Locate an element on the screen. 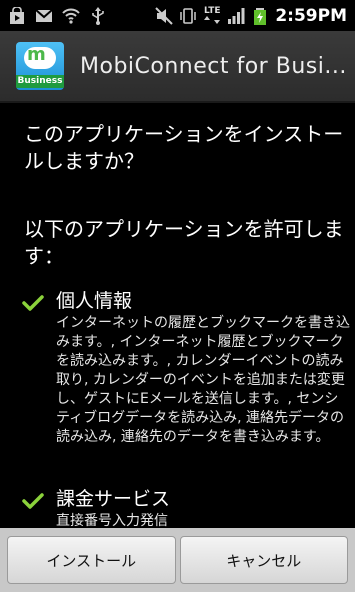 The image size is (355, 592). gmail-icon is located at coordinates (44, 16).